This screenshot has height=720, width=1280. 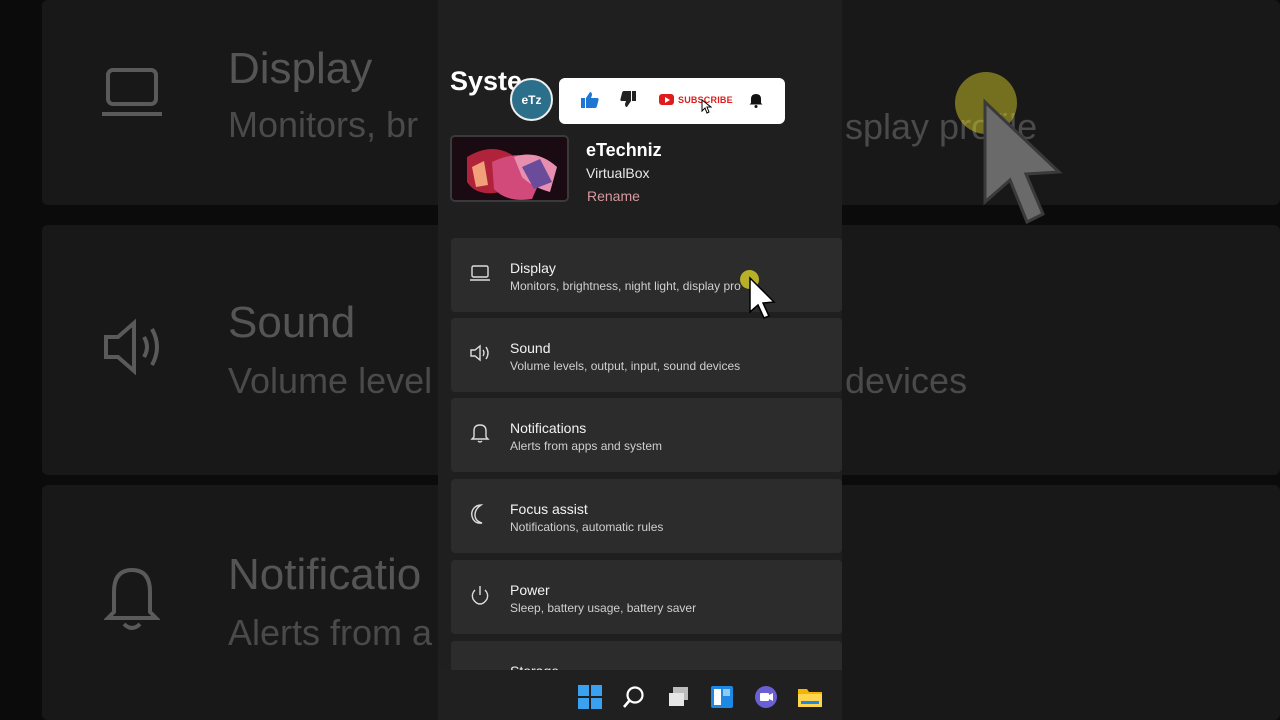 I want to click on notification-bell-icon, so click(x=756, y=100).